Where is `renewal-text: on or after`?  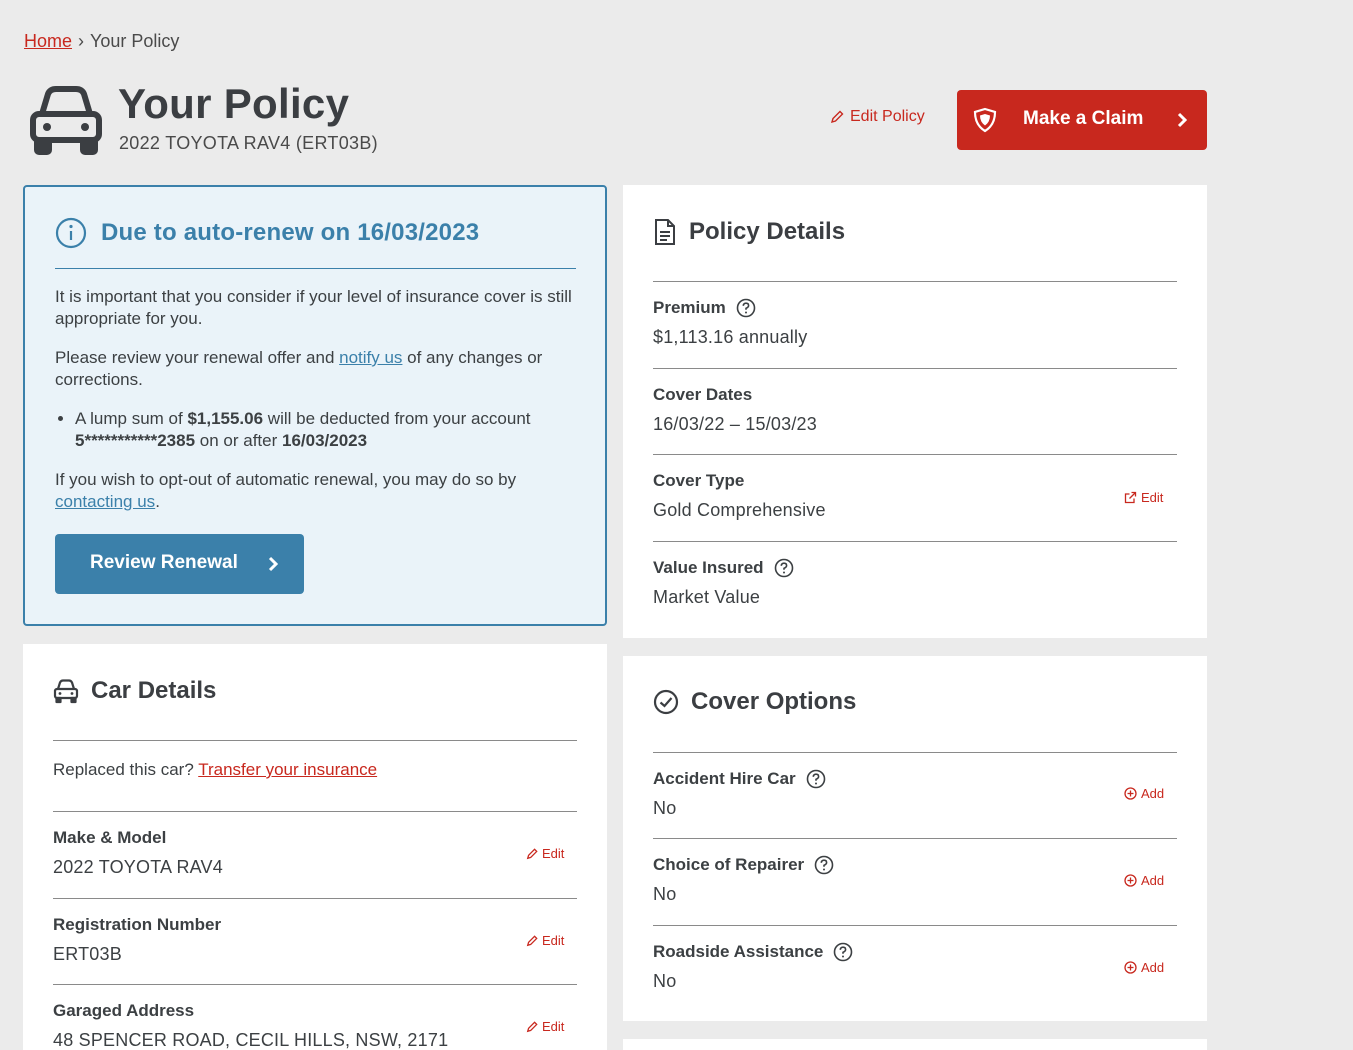 renewal-text: on or after is located at coordinates (238, 440).